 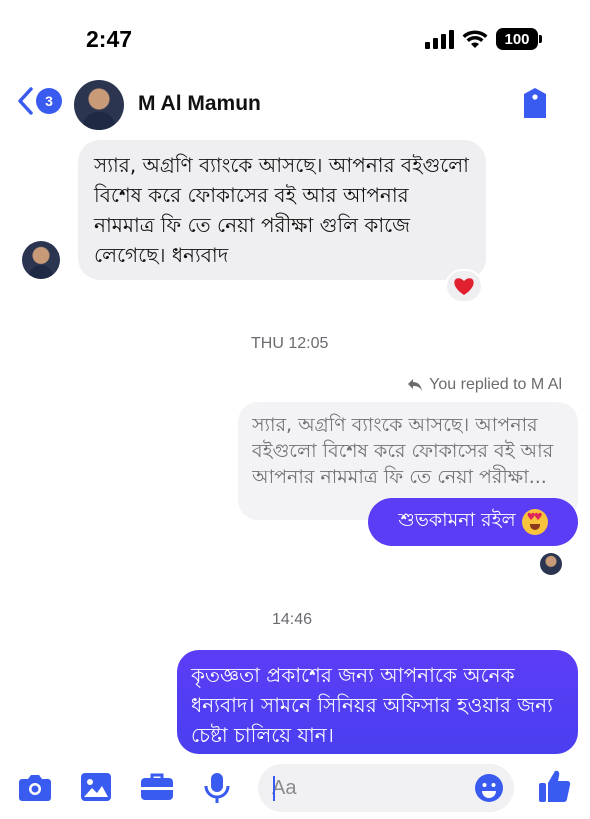 I want to click on thumbs-up-icon, so click(x=555, y=786).